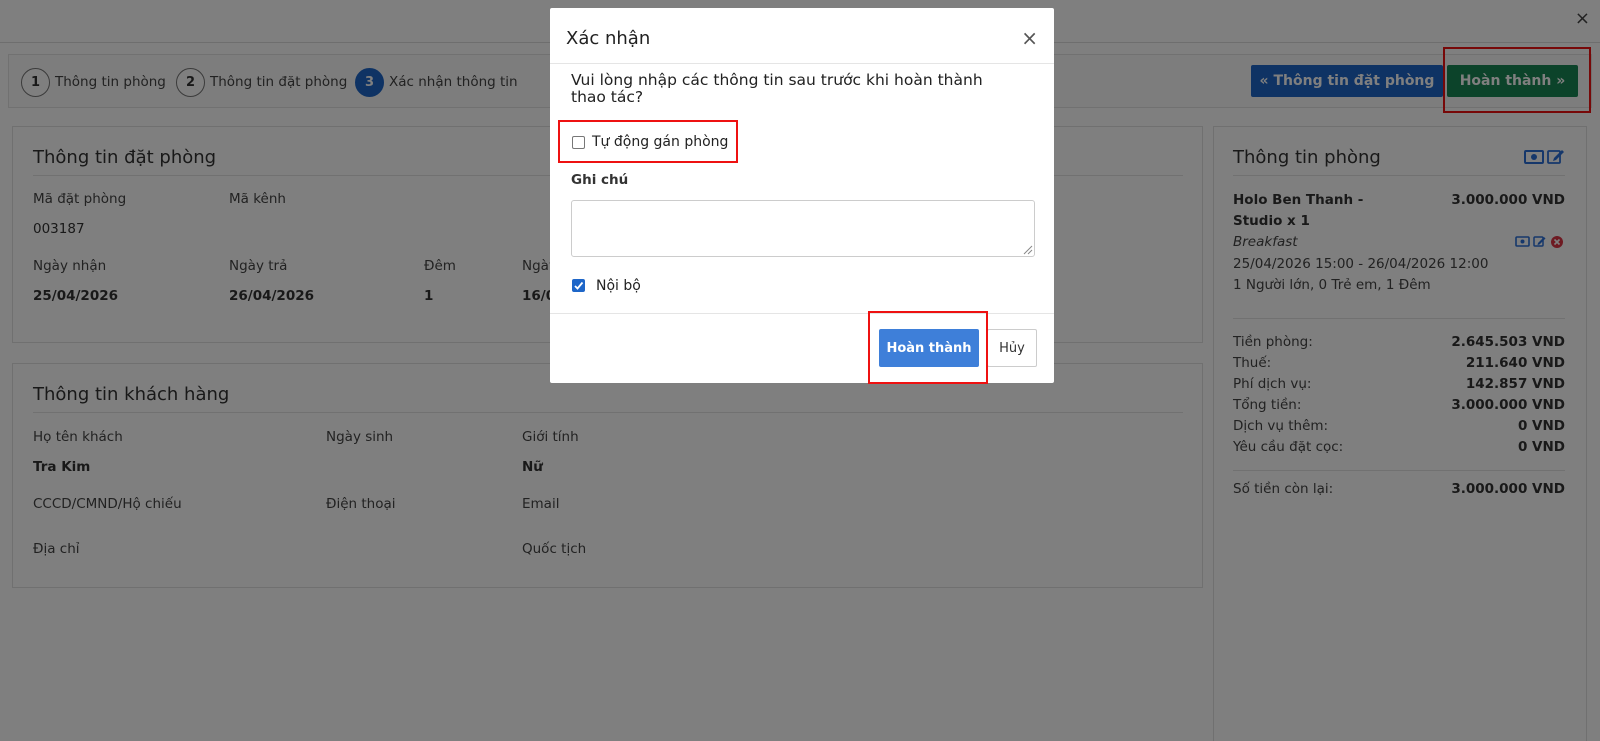  Describe the element at coordinates (802, 63) in the screenshot. I see `dialog-header-divider` at that location.